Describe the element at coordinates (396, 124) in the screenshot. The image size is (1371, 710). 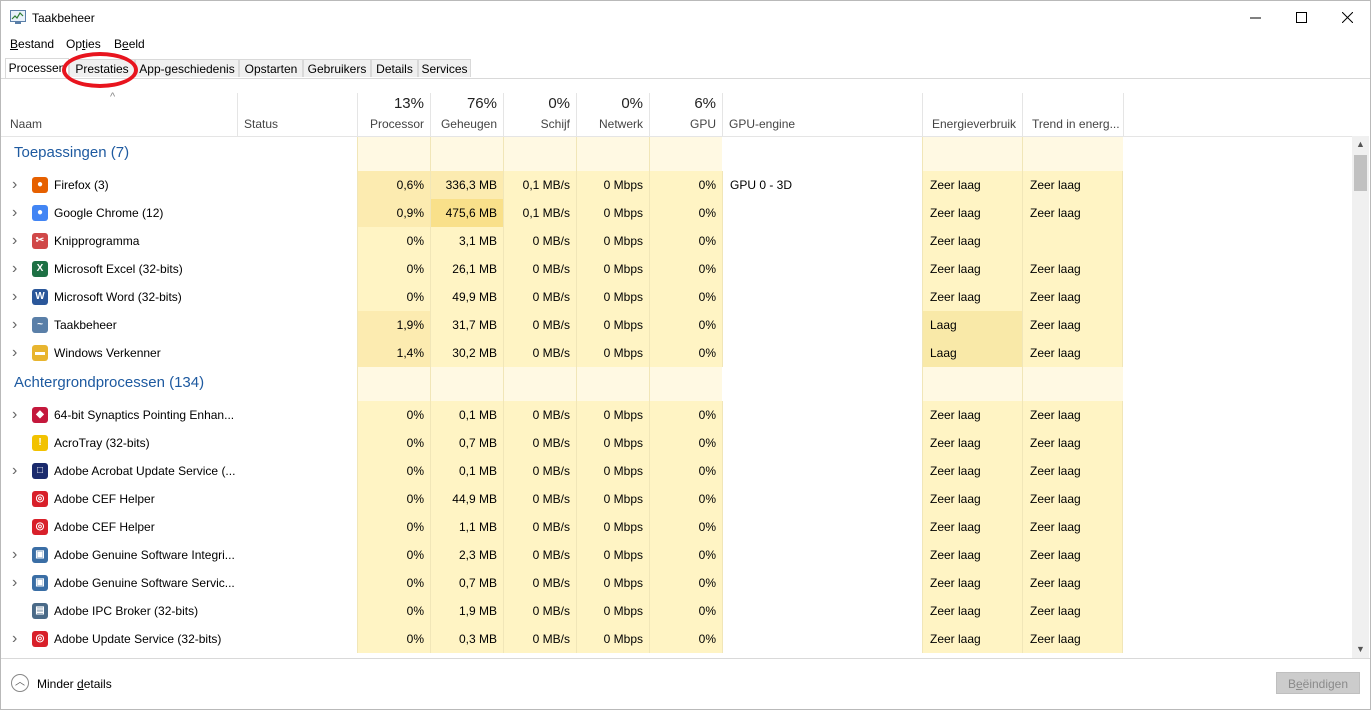
I see `col-processor-label: Processor` at that location.